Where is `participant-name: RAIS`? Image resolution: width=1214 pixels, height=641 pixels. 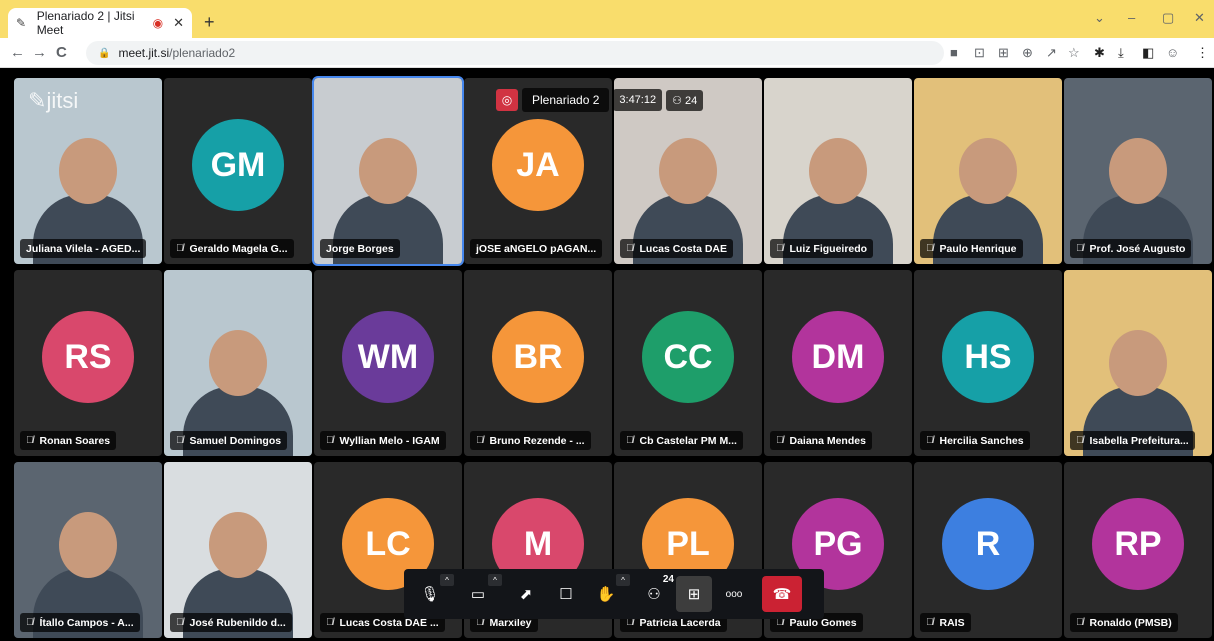 participant-name: RAIS is located at coordinates (952, 622).